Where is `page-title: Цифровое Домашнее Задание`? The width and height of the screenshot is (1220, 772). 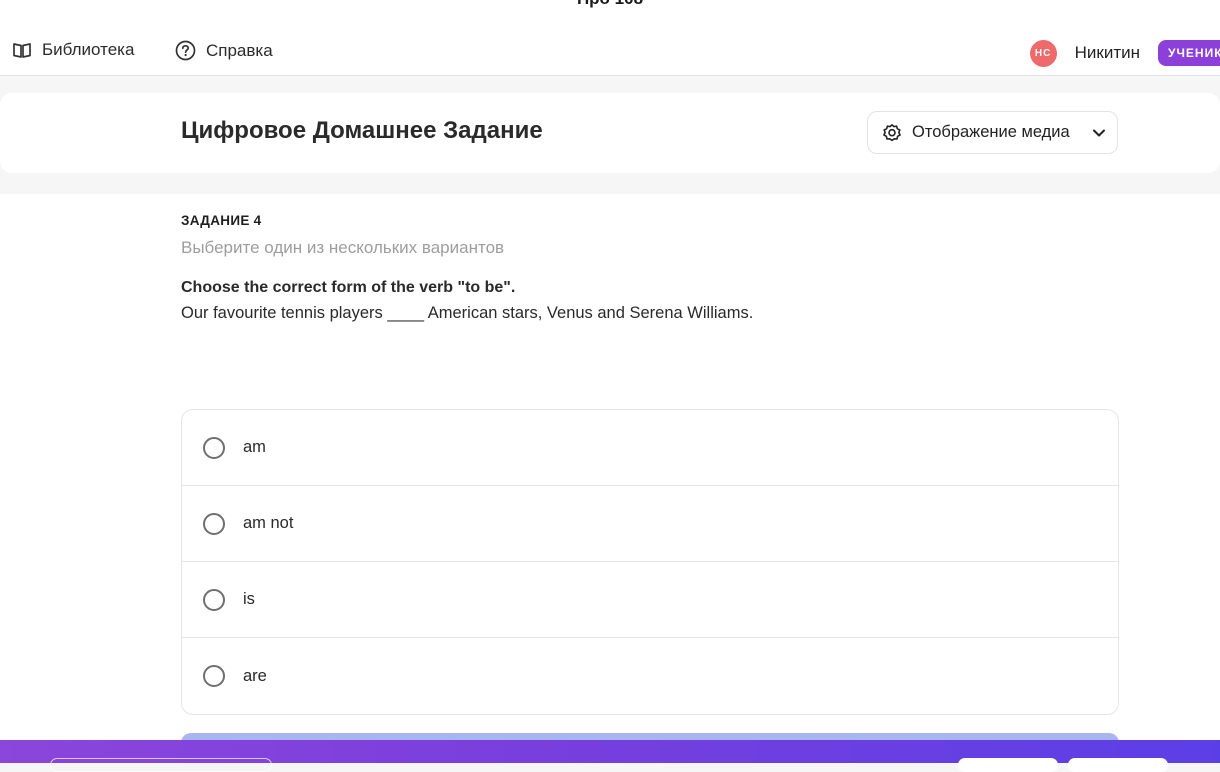
page-title: Цифровое Домашнее Задание is located at coordinates (362, 130).